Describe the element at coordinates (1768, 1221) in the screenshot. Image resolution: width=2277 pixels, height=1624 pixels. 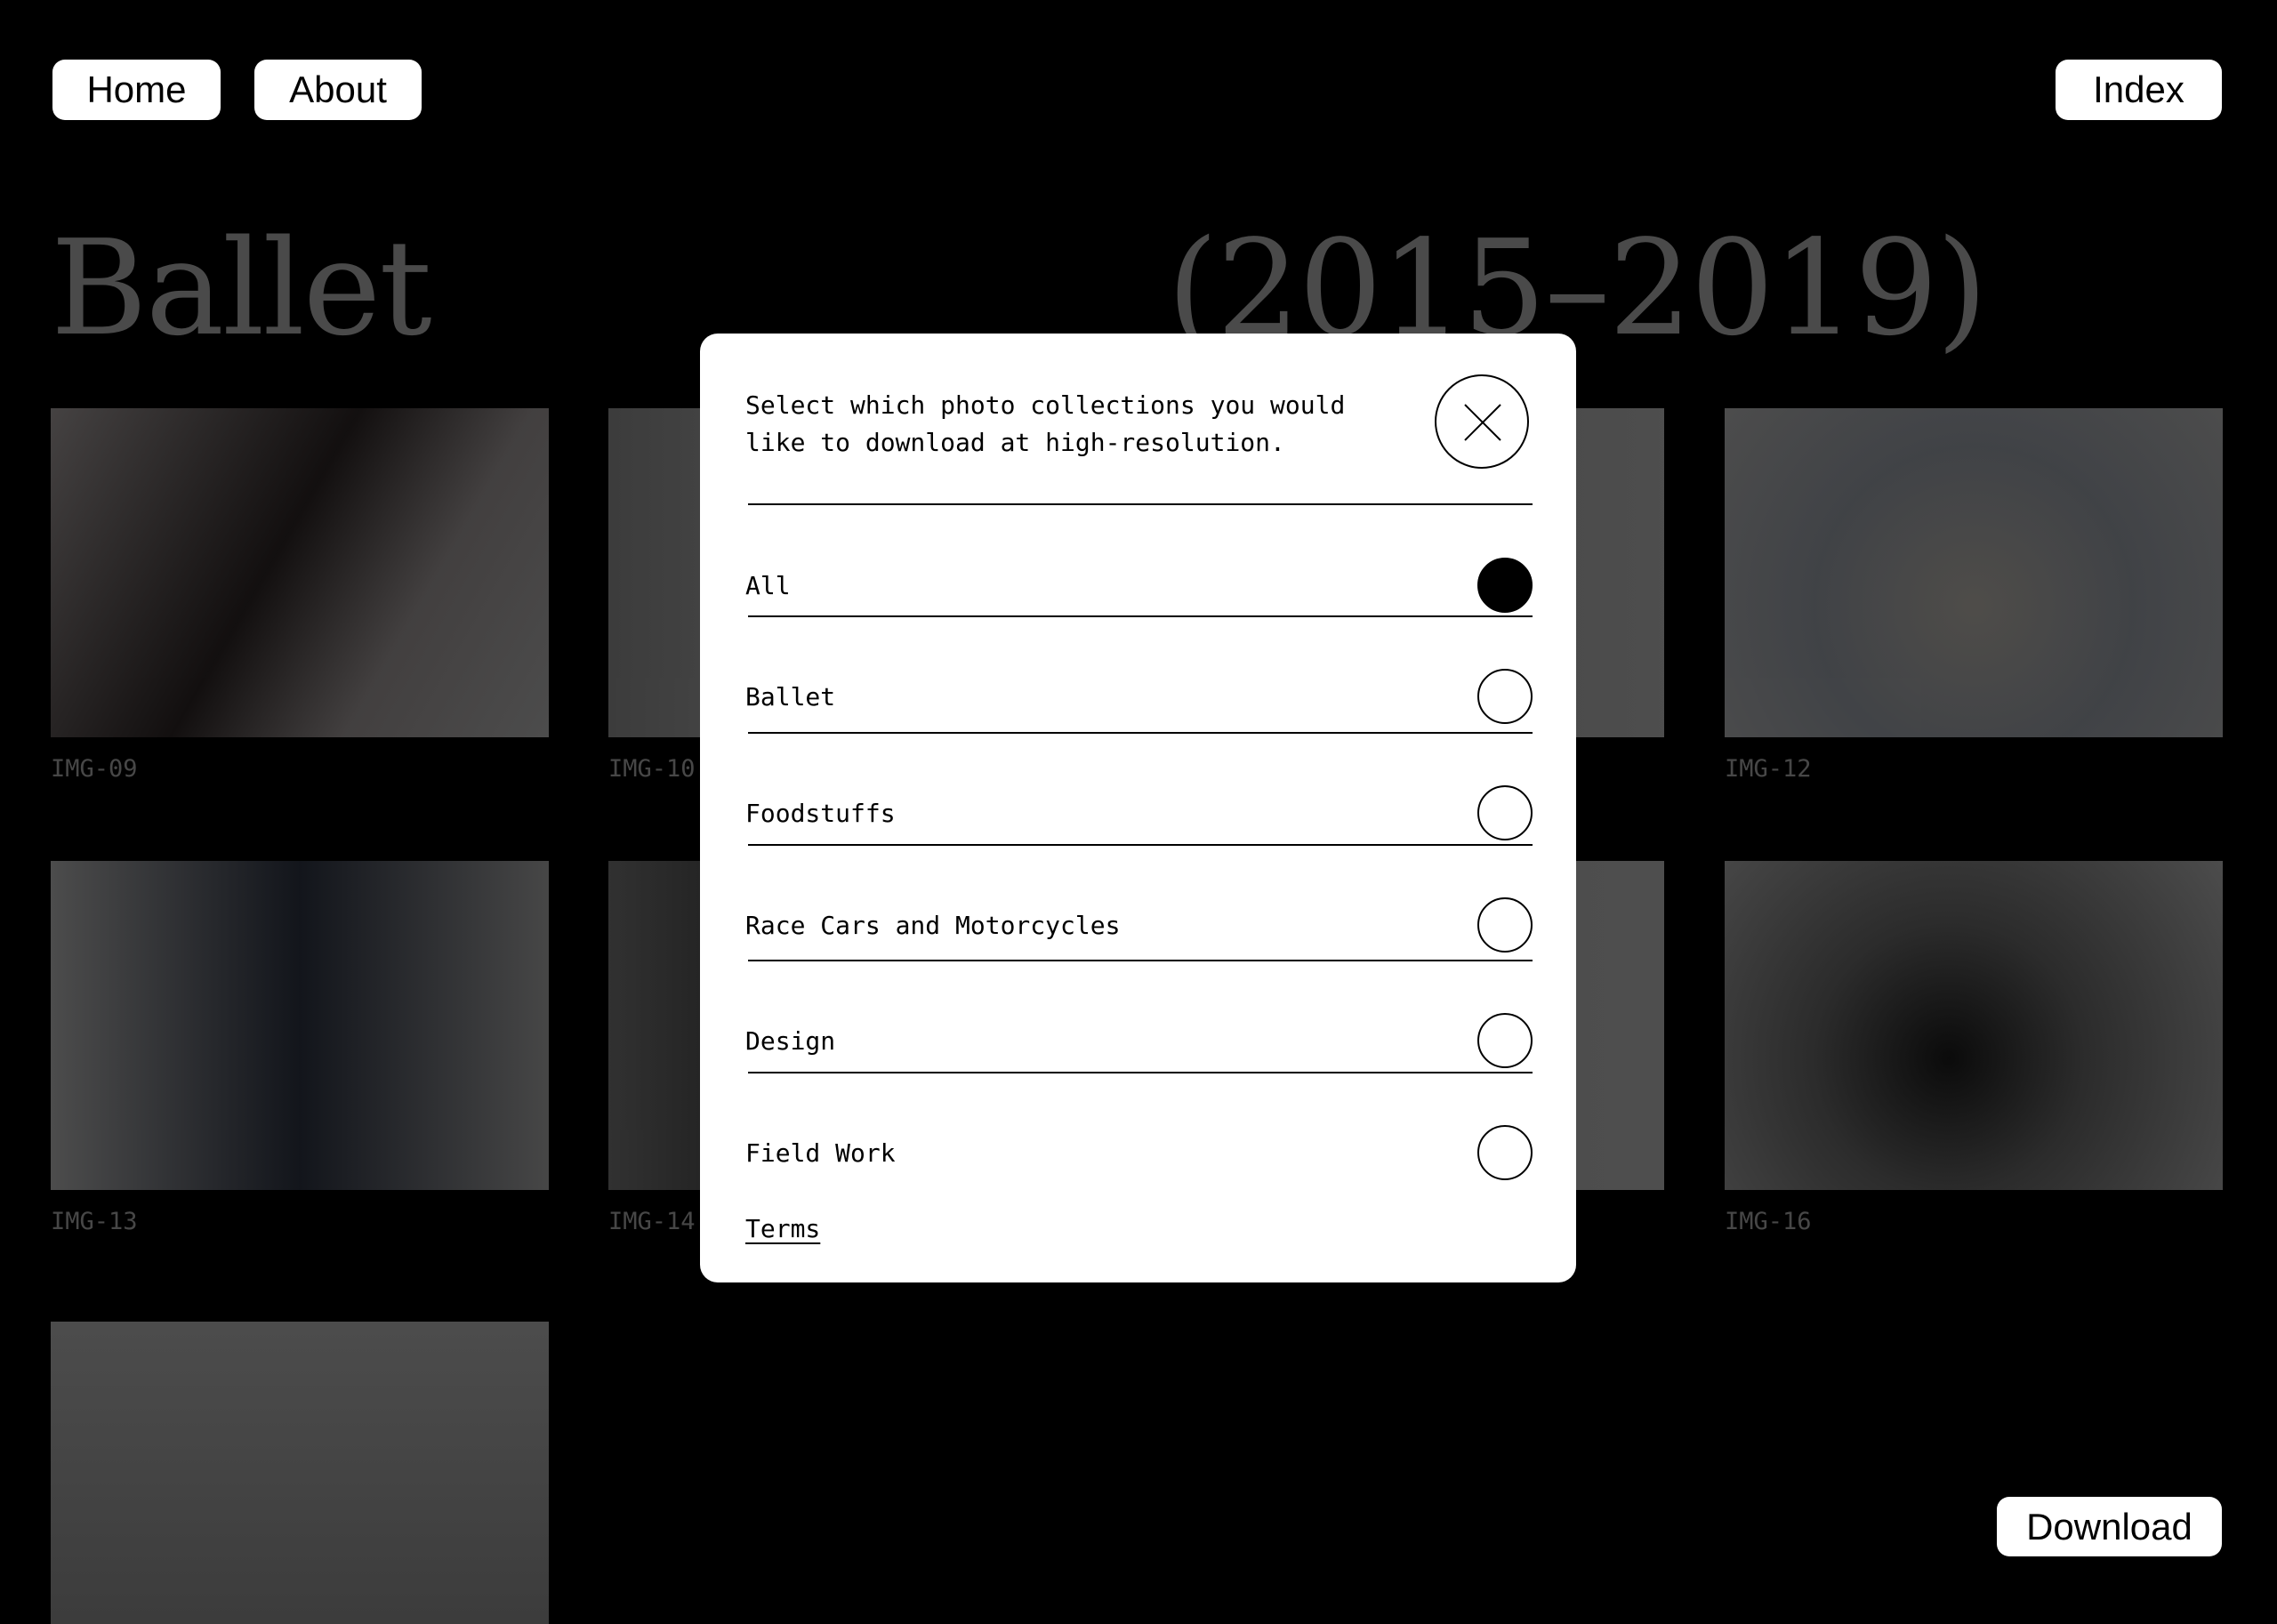
I see `photo-label: IMG-16` at that location.